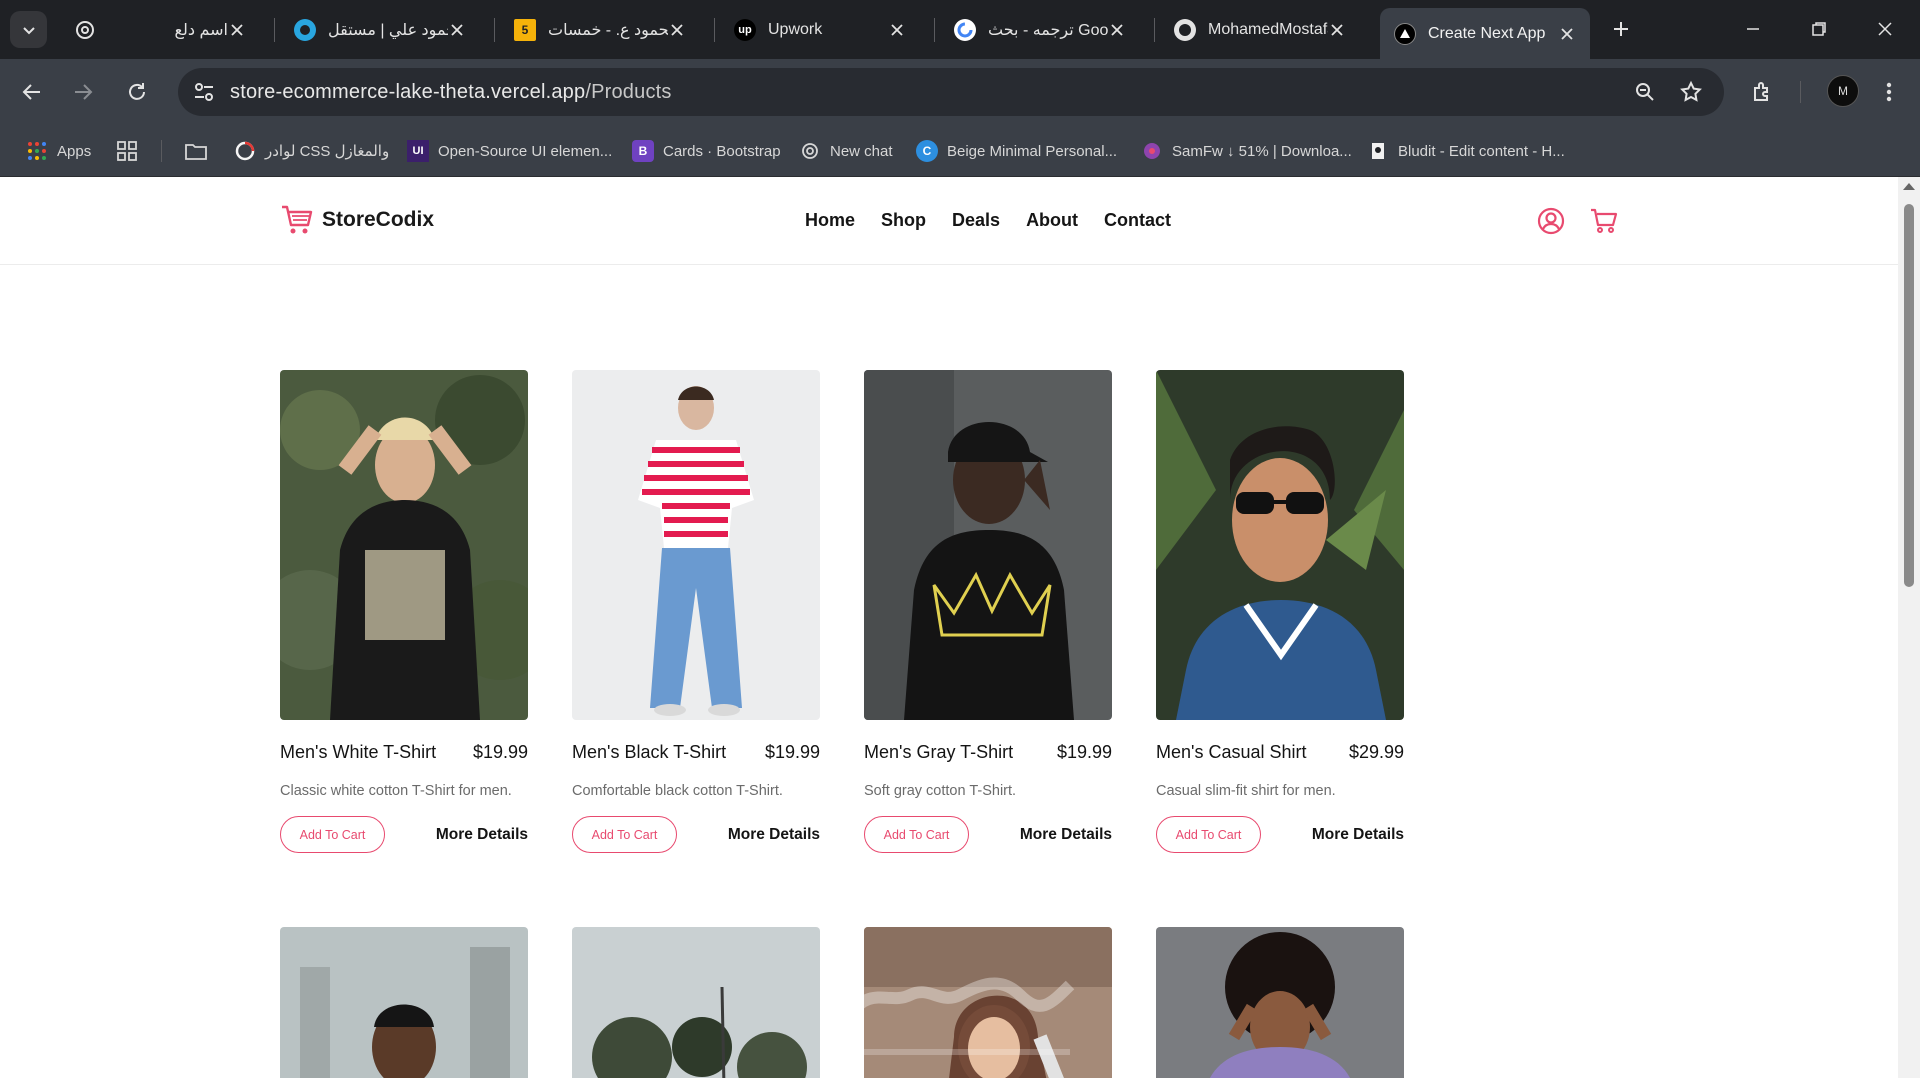 This screenshot has width=1920, height=1078. Describe the element at coordinates (160, 30) in the screenshot. I see `browser-tab: اسم دلع` at that location.